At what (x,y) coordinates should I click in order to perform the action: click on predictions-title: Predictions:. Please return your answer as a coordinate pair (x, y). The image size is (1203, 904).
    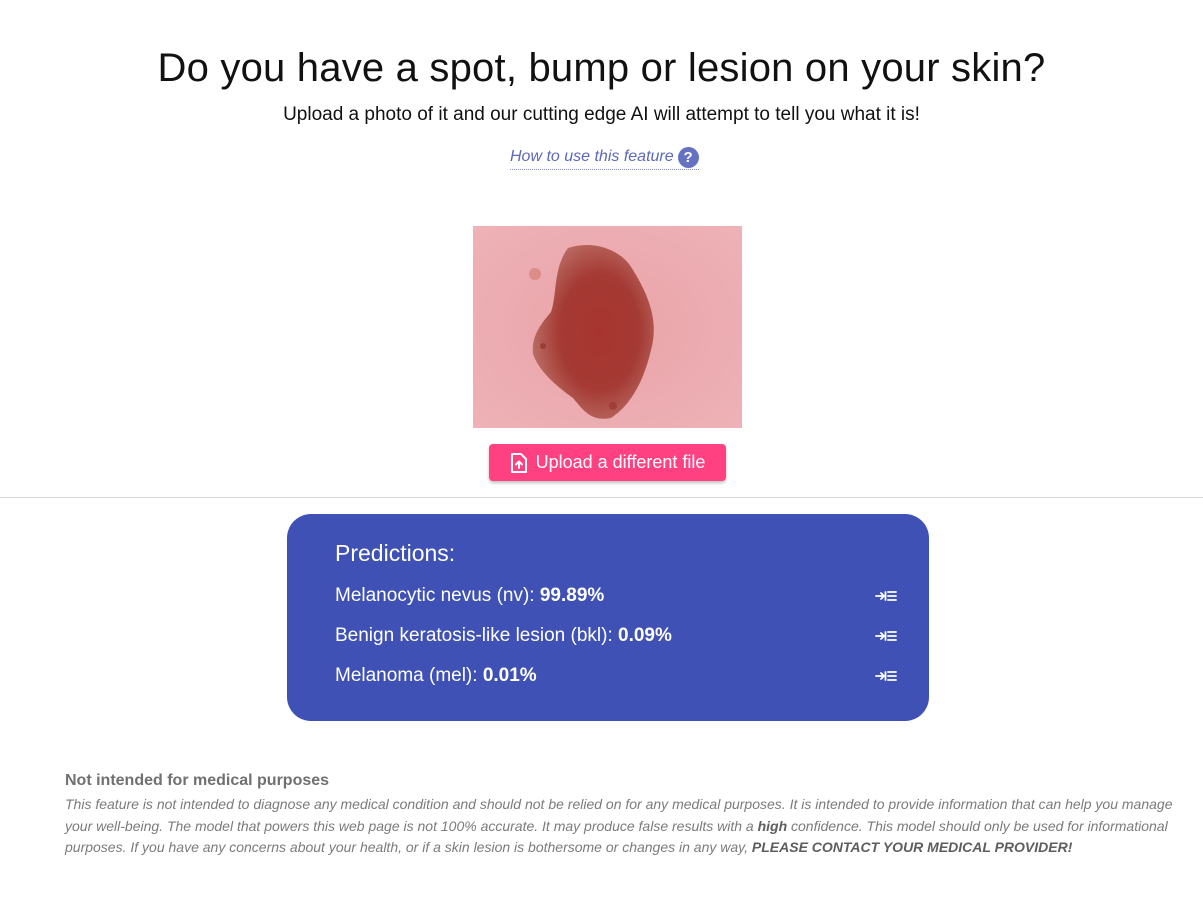
    Looking at the image, I should click on (395, 553).